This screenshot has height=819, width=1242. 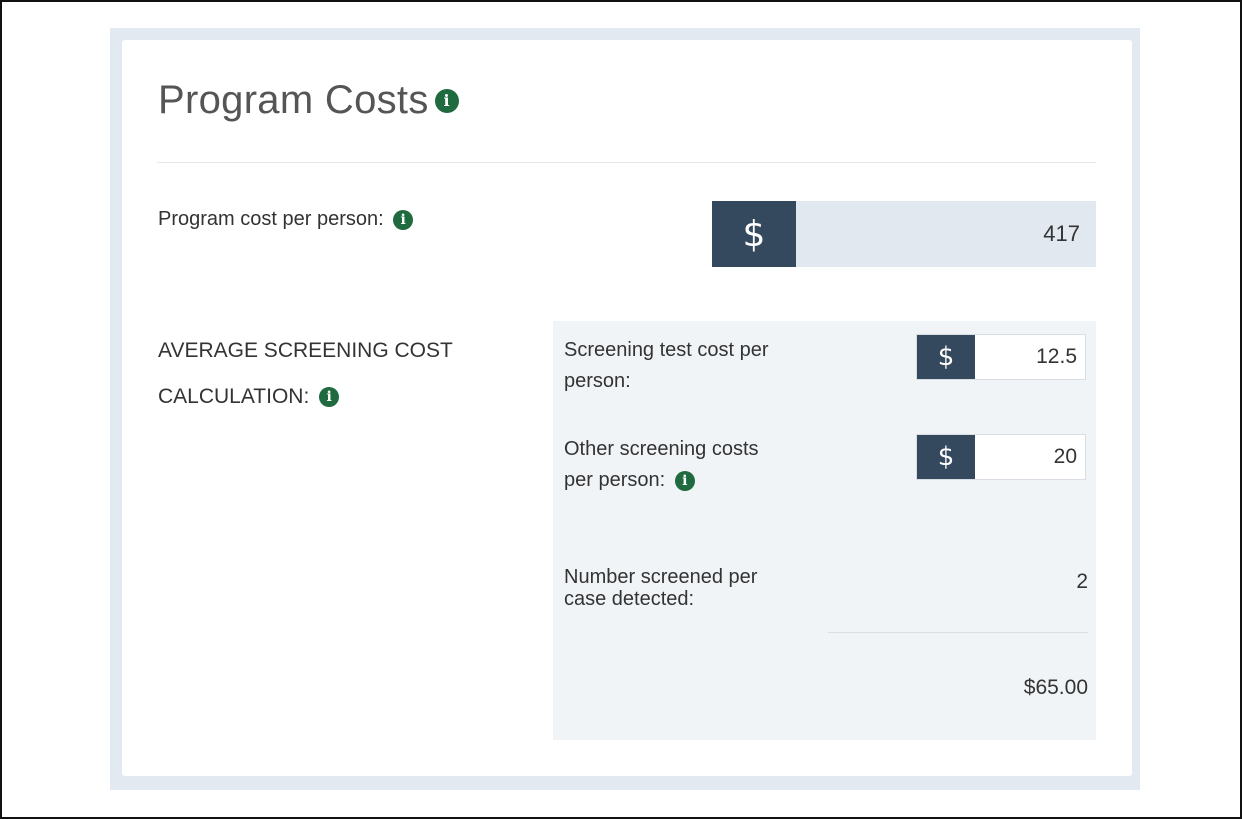 What do you see at coordinates (666, 366) in the screenshot?
I see `test-cost-label-container: Screening test cost per person:` at bounding box center [666, 366].